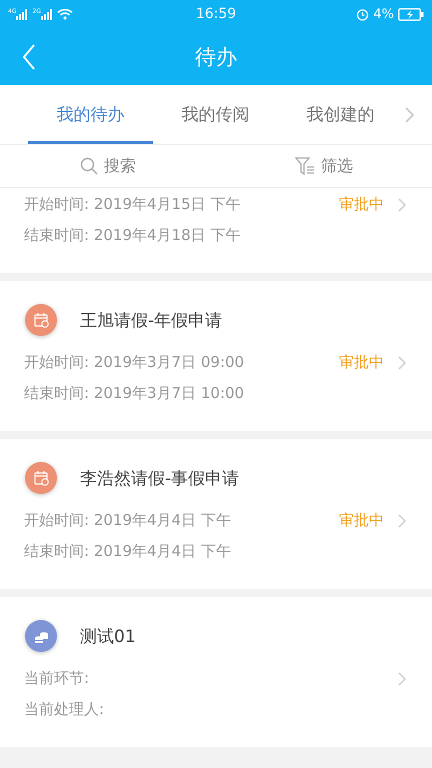  Describe the element at coordinates (151, 321) in the screenshot. I see `card-title: 王旭请假-年假申请` at that location.